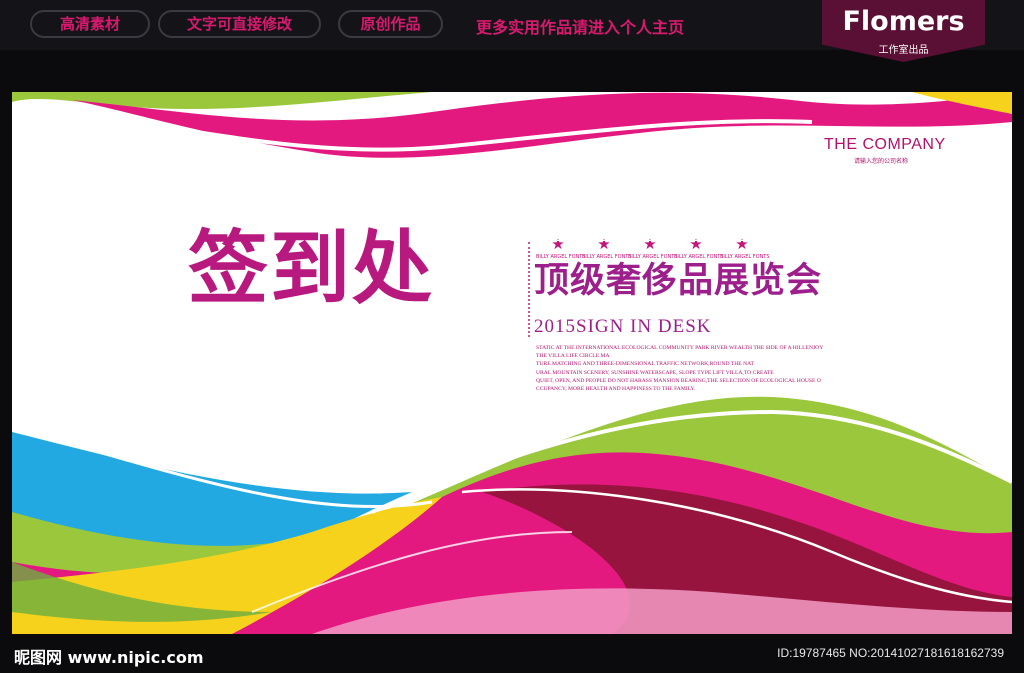 This screenshot has height=673, width=1024. What do you see at coordinates (623, 326) in the screenshot?
I see `sign-in-desk-text: 2015SIGN IN DESK` at bounding box center [623, 326].